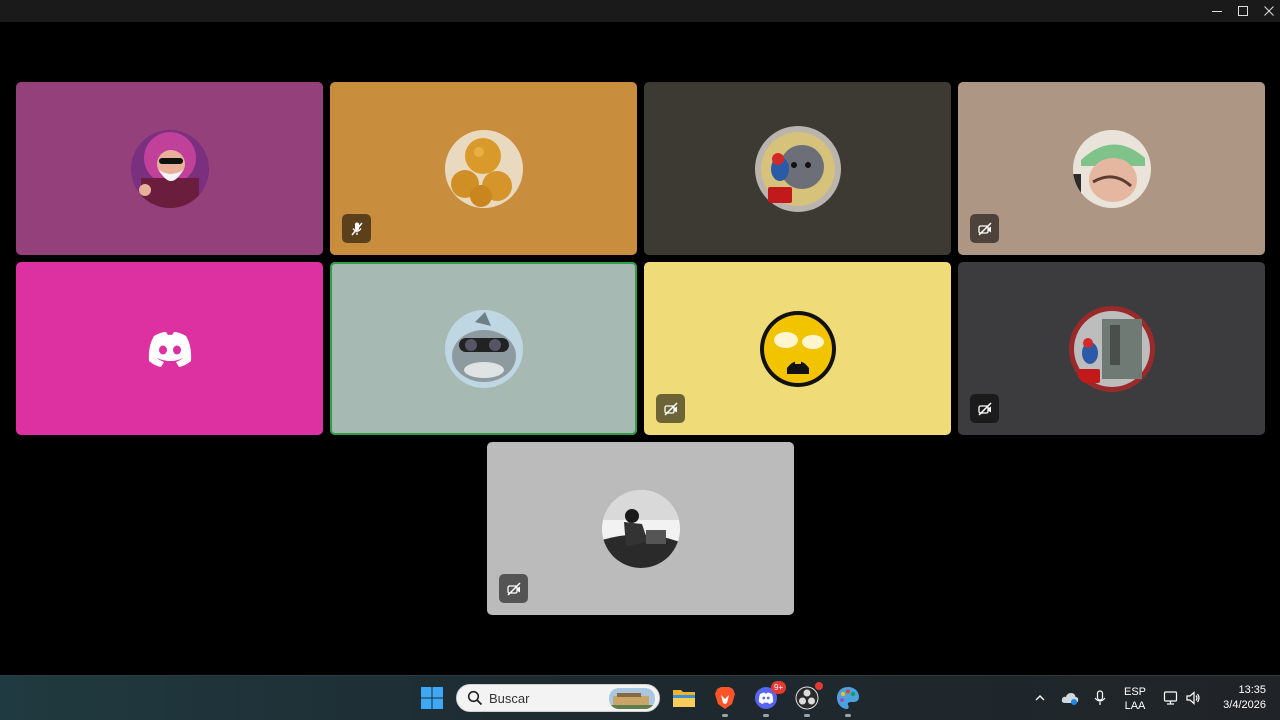 The width and height of the screenshot is (1280, 720). I want to click on search-icon, so click(475, 698).